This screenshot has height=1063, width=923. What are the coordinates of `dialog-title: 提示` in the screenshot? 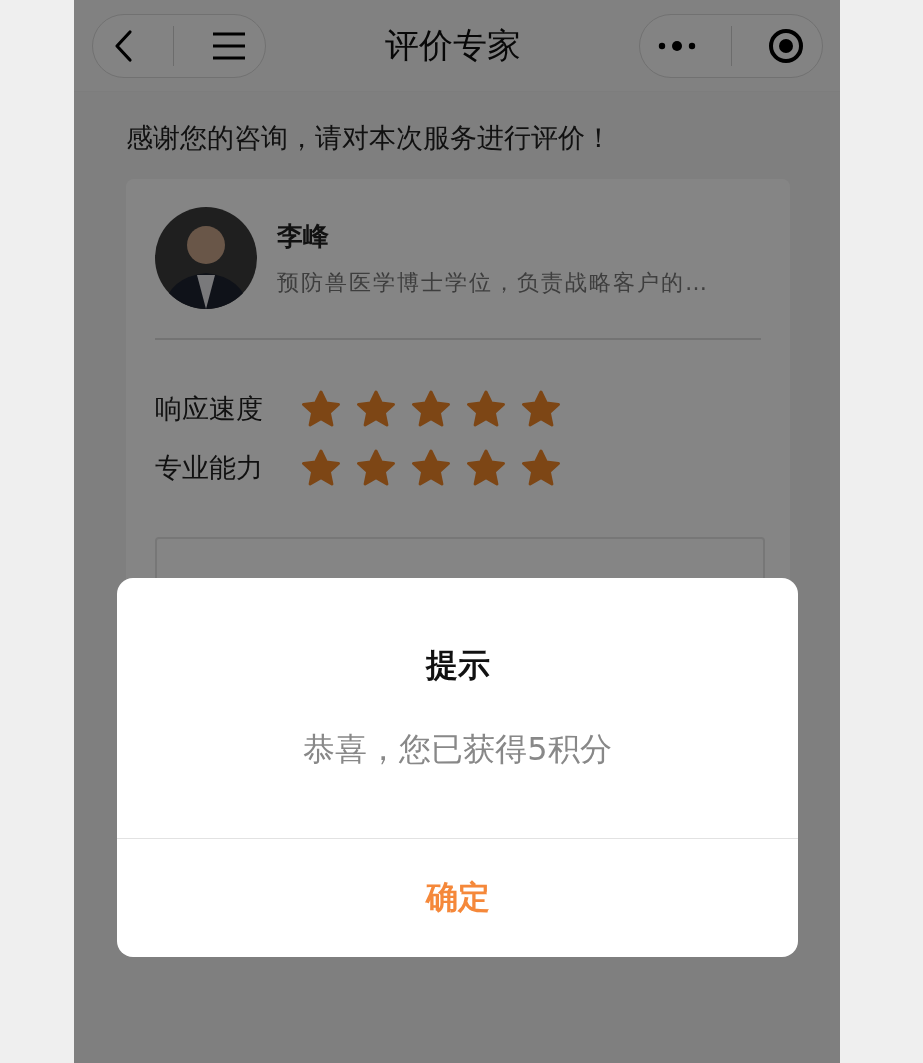 It's located at (457, 665).